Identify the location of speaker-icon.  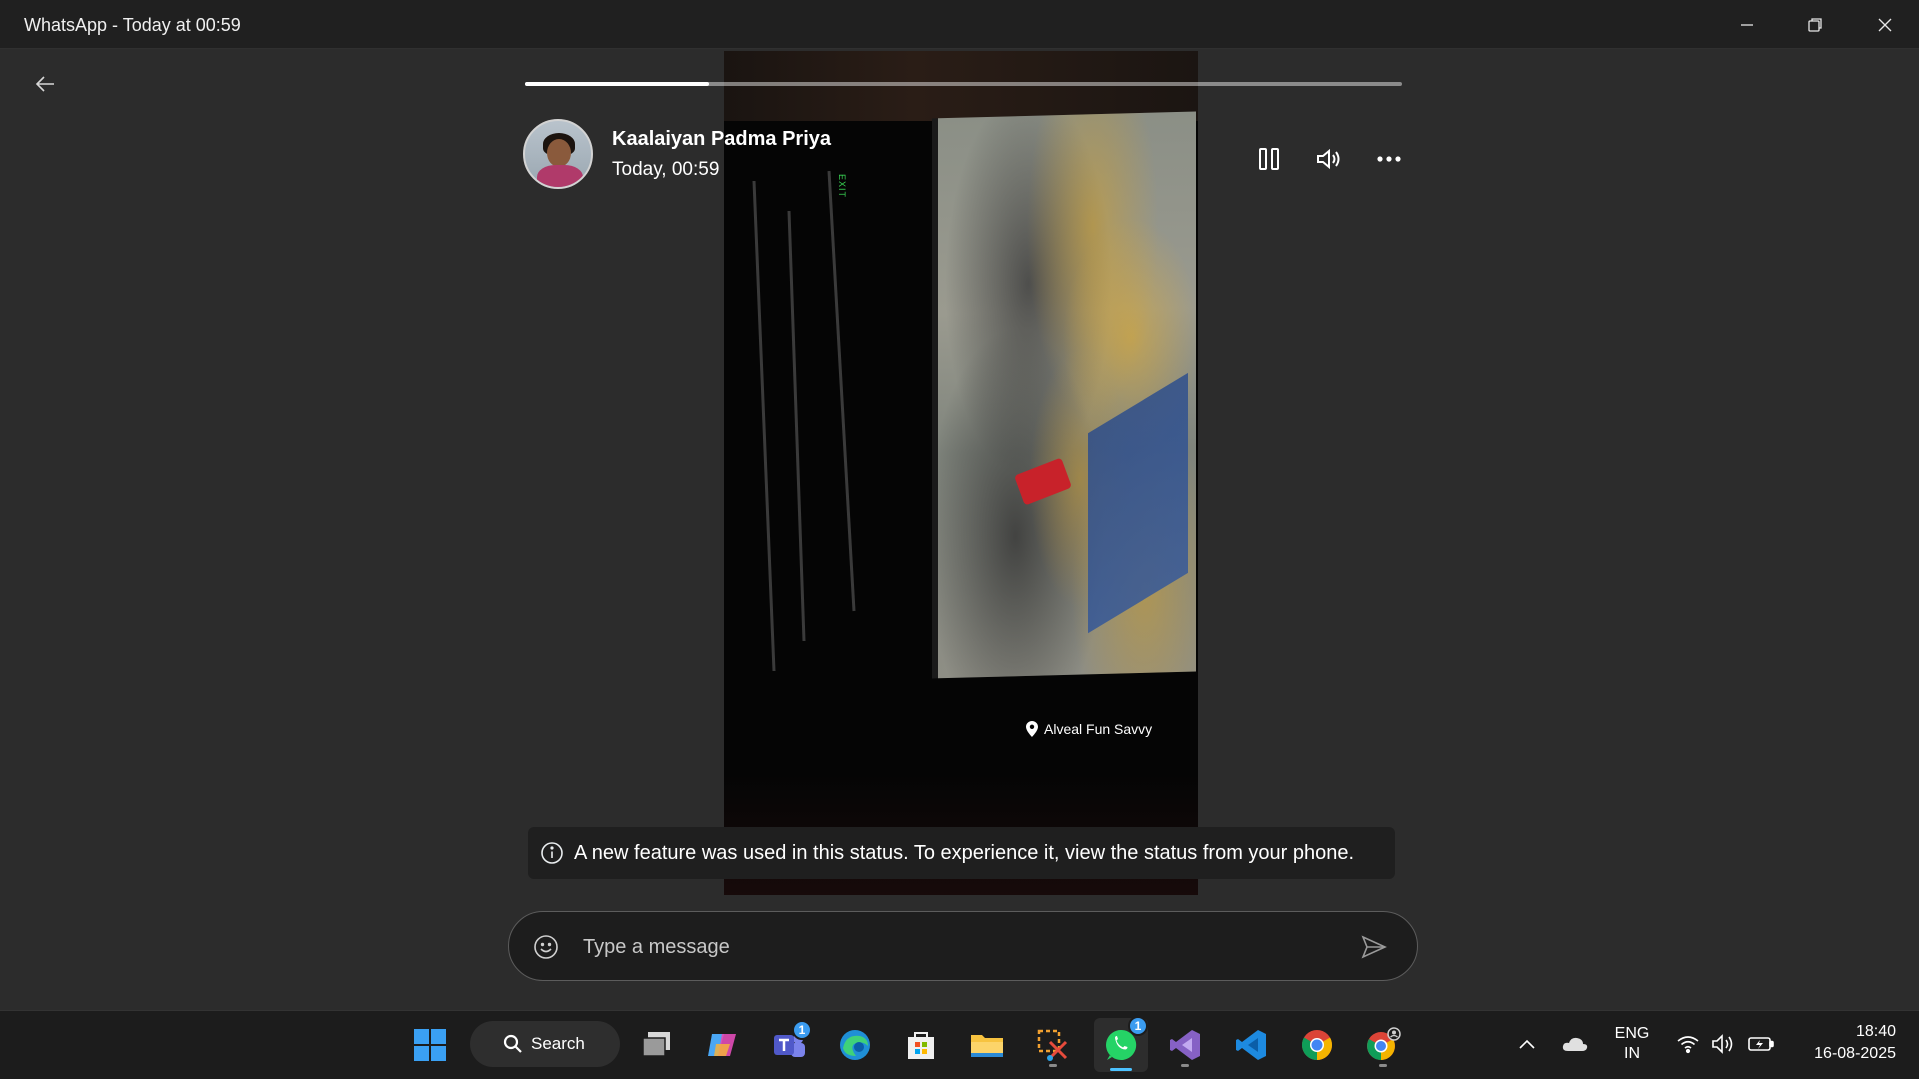
(1328, 159).